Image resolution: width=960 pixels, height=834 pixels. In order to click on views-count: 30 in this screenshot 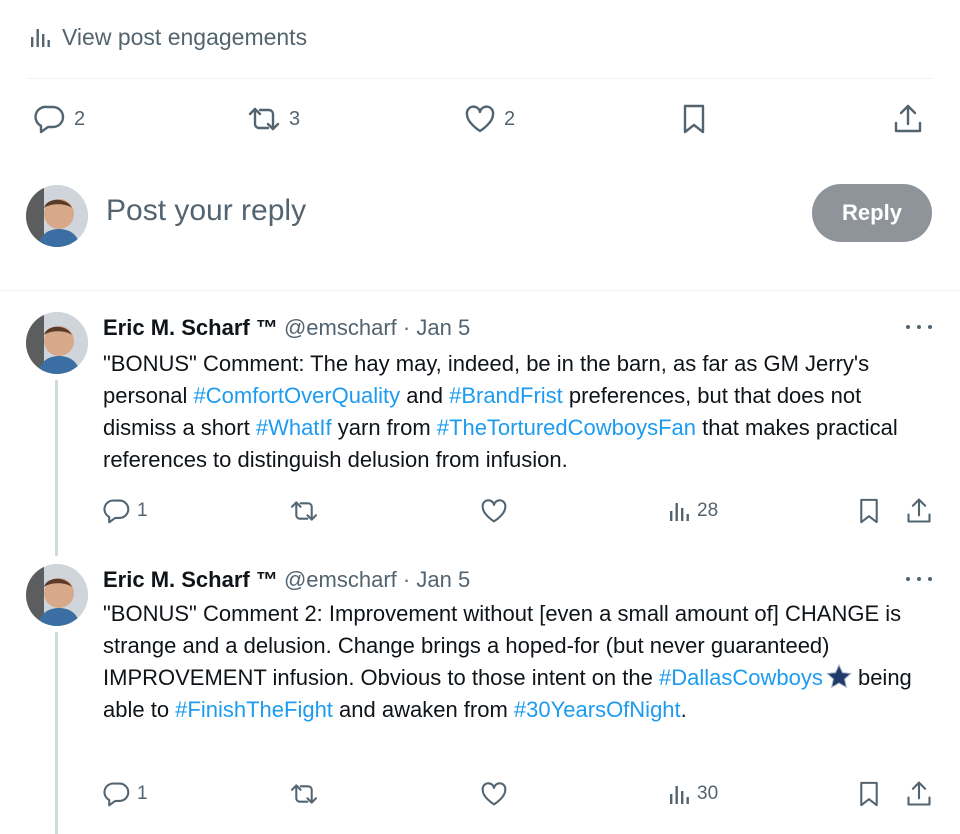, I will do `click(708, 793)`.